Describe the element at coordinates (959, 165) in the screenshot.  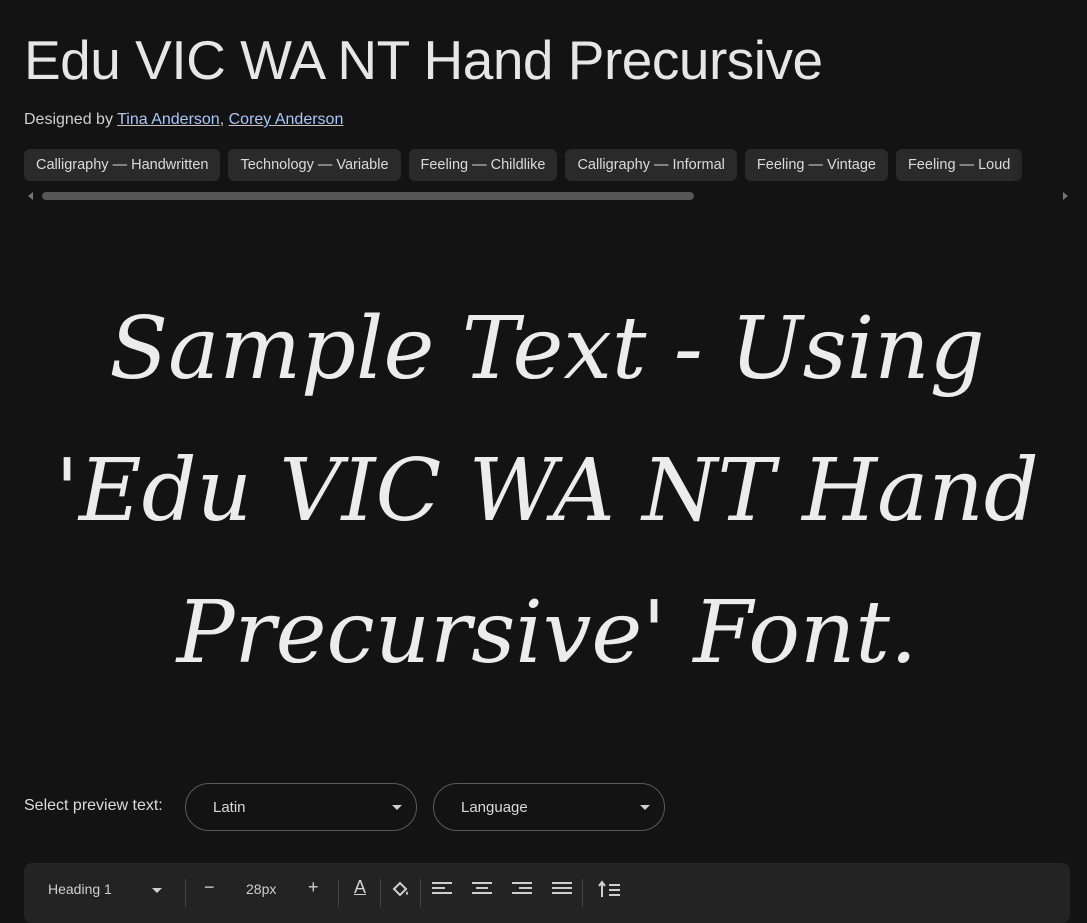
I see `tag-feeling-loud: Feeling — Loud` at that location.